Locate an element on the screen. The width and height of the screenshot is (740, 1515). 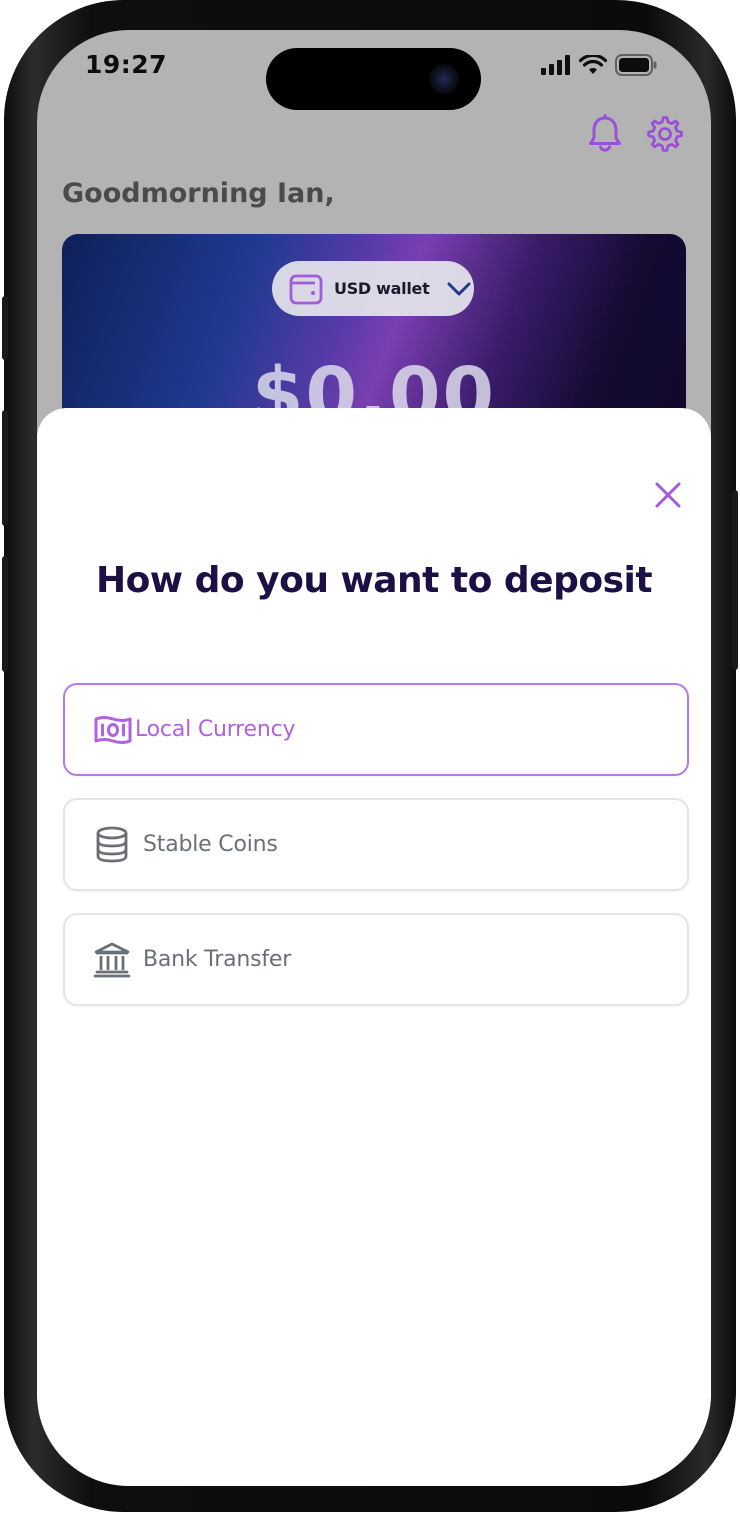
banknote-icon is located at coordinates (113, 730).